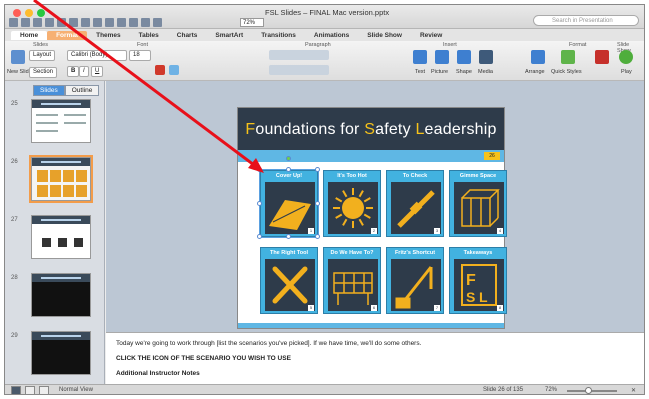  What do you see at coordinates (588, 390) in the screenshot?
I see `zoom-slider-thumb` at bounding box center [588, 390].